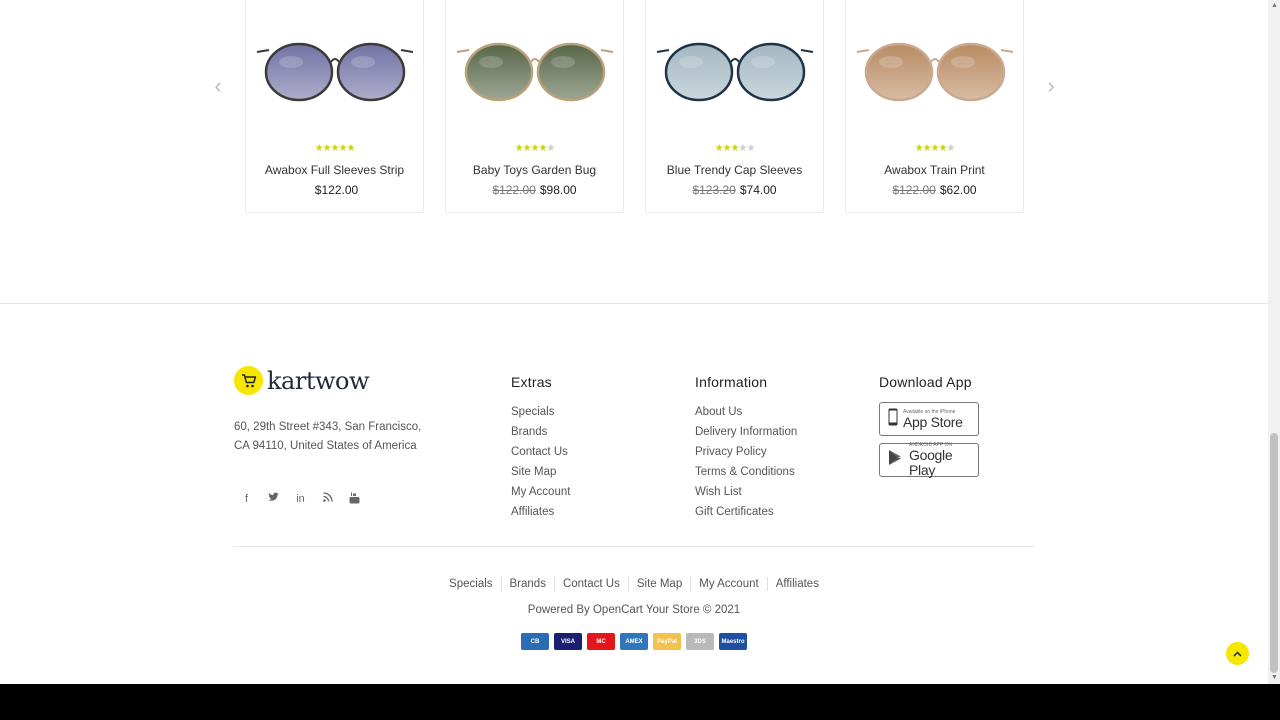 The height and width of the screenshot is (720, 1280). What do you see at coordinates (248, 380) in the screenshot?
I see `cart-icon` at bounding box center [248, 380].